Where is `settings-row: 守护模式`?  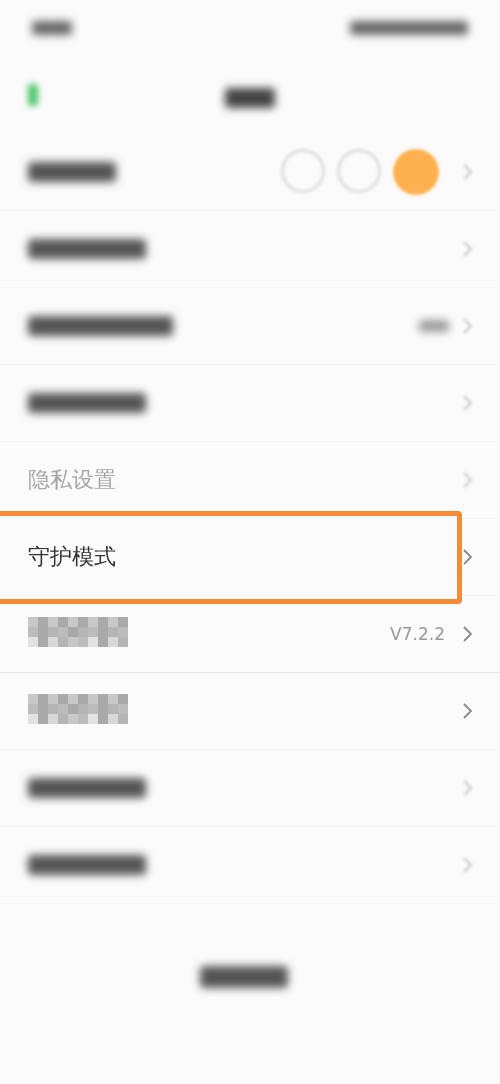
settings-row: 守护模式 is located at coordinates (250, 557).